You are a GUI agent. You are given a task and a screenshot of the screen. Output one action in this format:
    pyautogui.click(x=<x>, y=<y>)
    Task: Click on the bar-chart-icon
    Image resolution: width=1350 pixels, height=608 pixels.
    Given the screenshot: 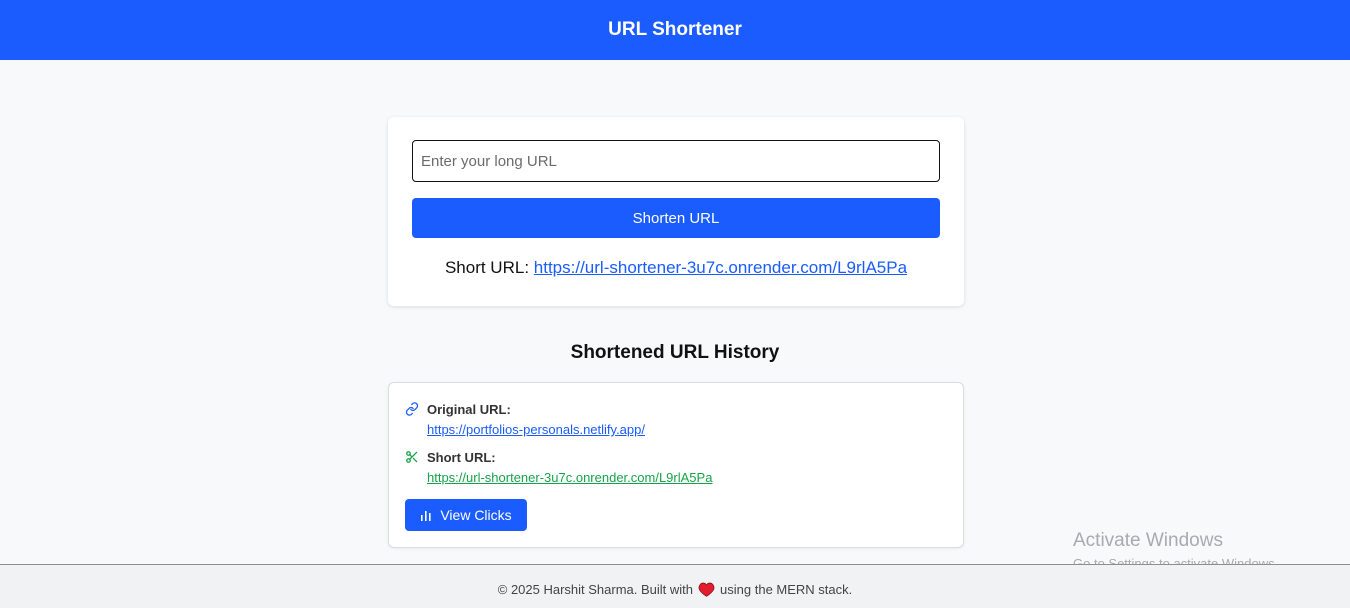 What is the action you would take?
    pyautogui.click(x=426, y=516)
    